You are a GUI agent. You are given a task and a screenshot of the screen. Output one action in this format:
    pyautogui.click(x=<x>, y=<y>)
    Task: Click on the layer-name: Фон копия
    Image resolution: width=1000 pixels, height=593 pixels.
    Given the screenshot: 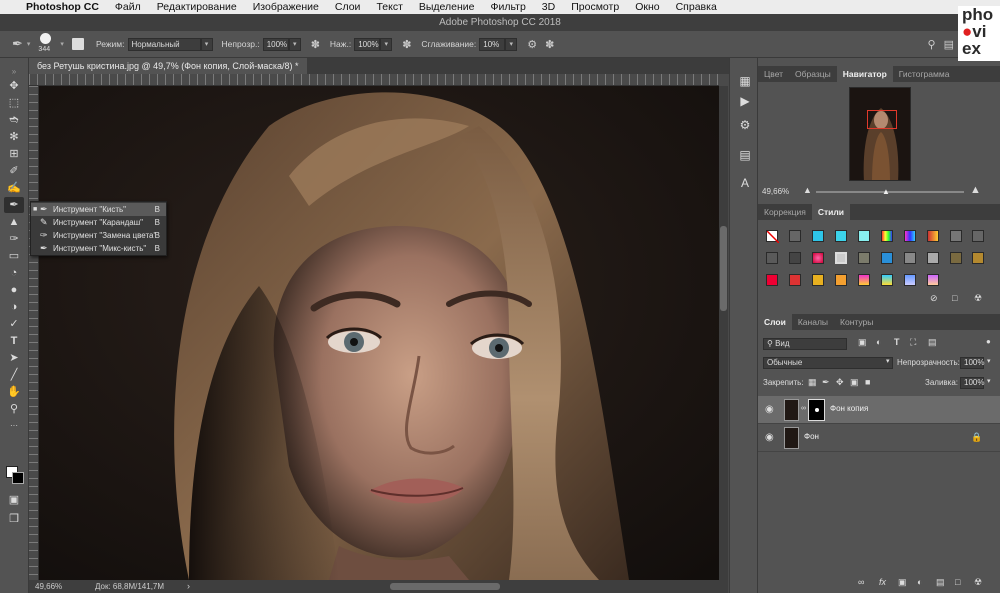 What is the action you would take?
    pyautogui.click(x=849, y=408)
    